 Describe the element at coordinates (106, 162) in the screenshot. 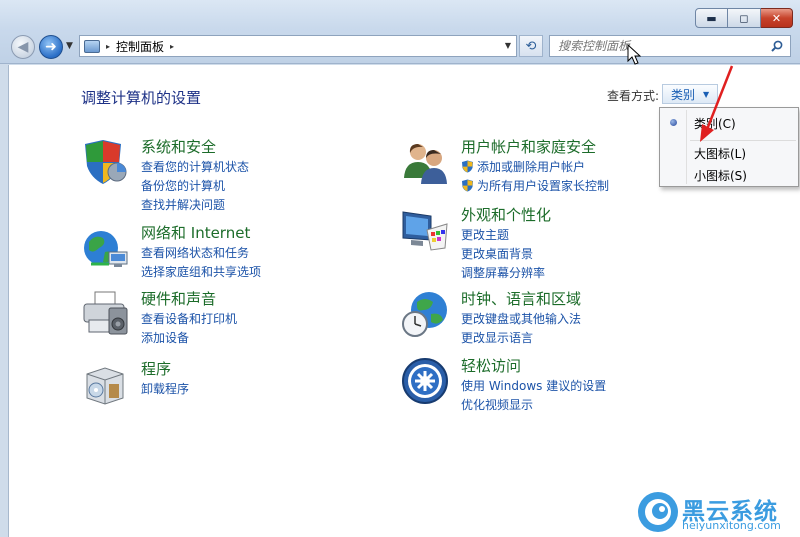

I see `security-shield-icon` at that location.